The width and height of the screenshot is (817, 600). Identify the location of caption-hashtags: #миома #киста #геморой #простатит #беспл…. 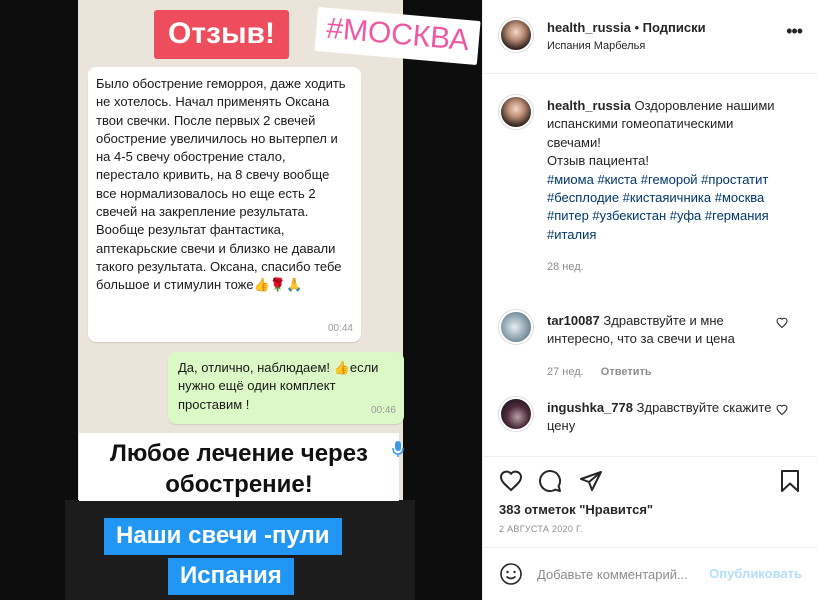
(658, 207).